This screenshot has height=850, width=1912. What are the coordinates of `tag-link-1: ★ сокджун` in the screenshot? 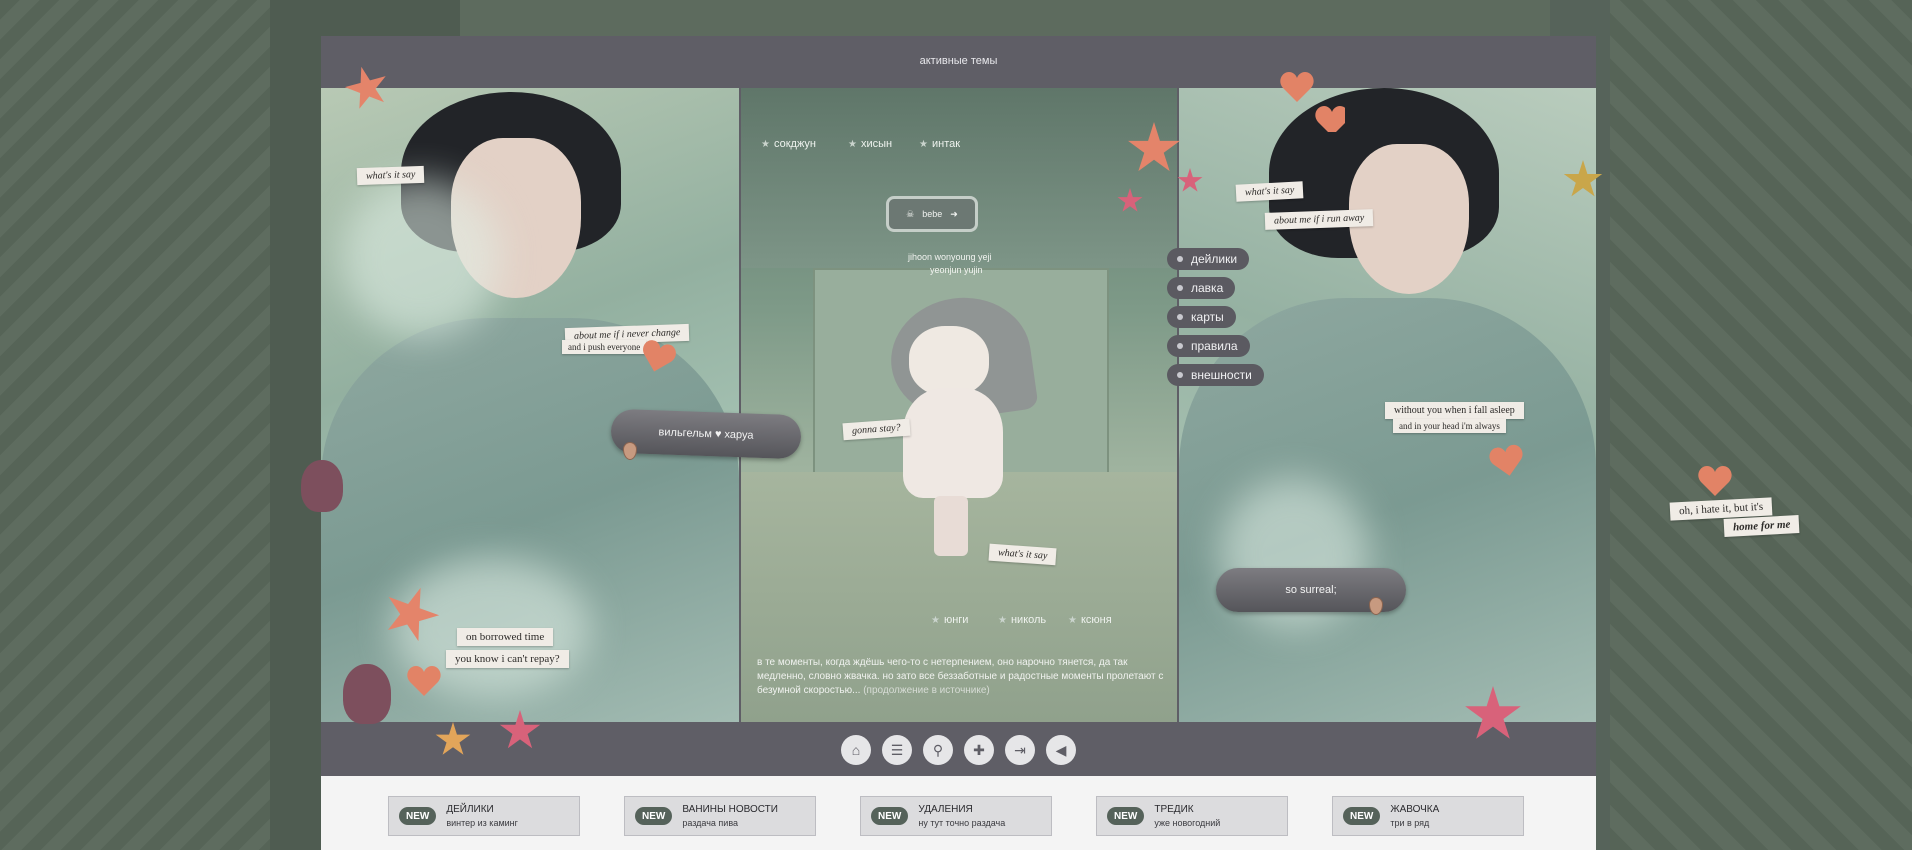 It's located at (788, 144).